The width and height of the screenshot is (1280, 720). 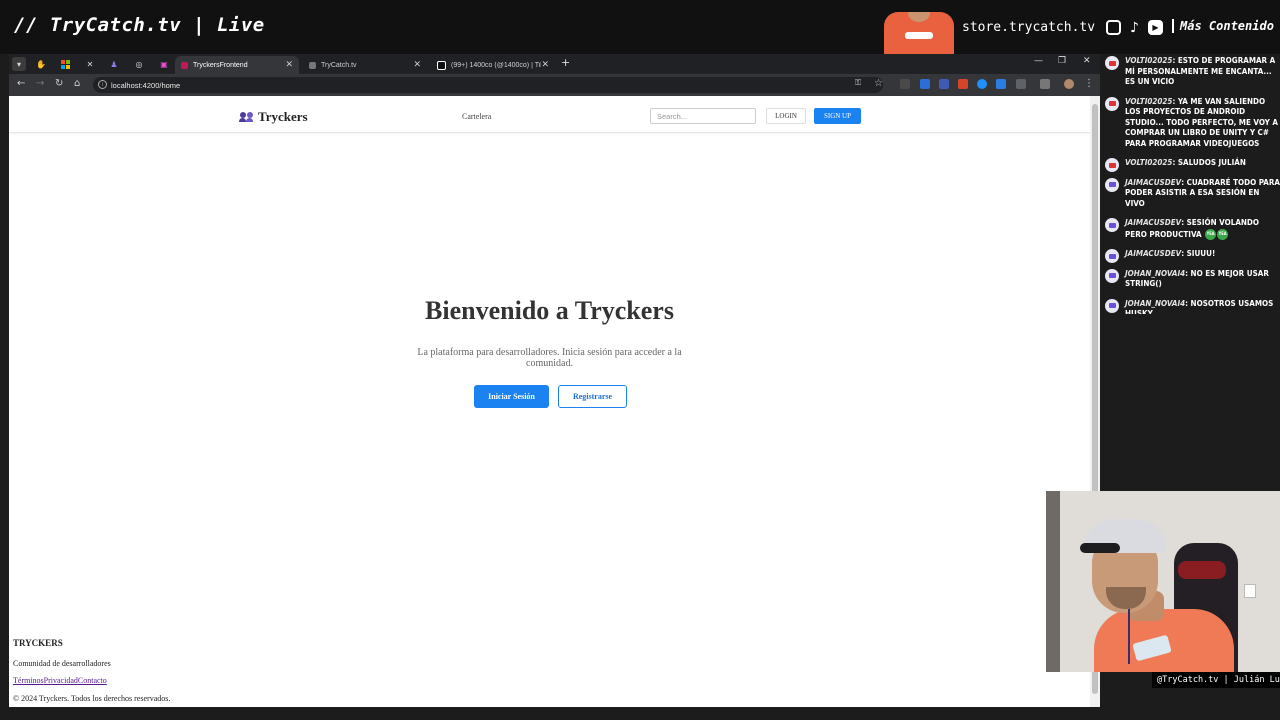 What do you see at coordinates (565, 62) in the screenshot?
I see `new-tab-button: +` at bounding box center [565, 62].